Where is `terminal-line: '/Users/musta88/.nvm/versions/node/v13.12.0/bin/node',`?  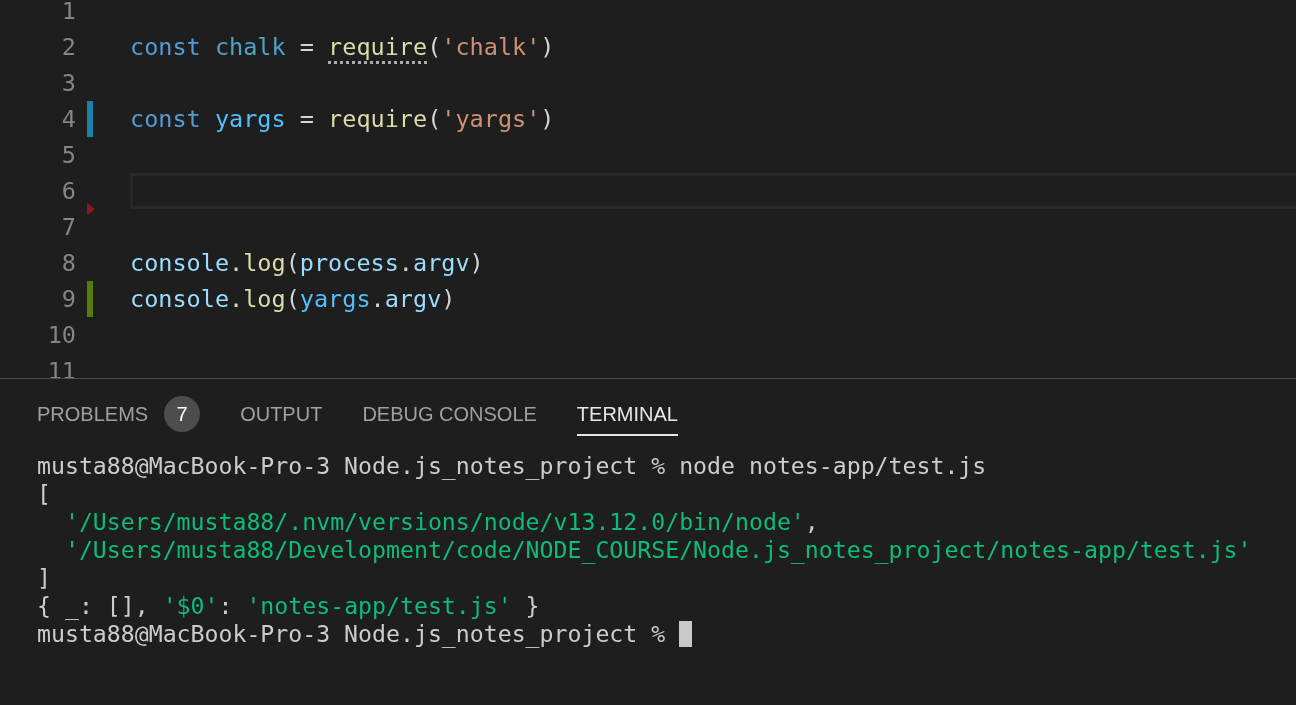 terminal-line: '/Users/musta88/.nvm/versions/node/v13.12.0/bin/node', is located at coordinates (441, 522).